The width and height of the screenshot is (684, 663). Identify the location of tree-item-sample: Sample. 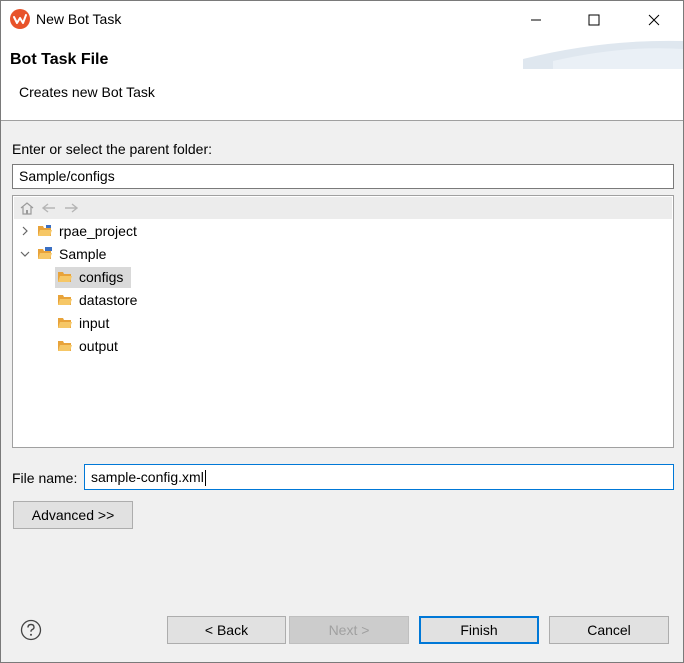
(63, 254).